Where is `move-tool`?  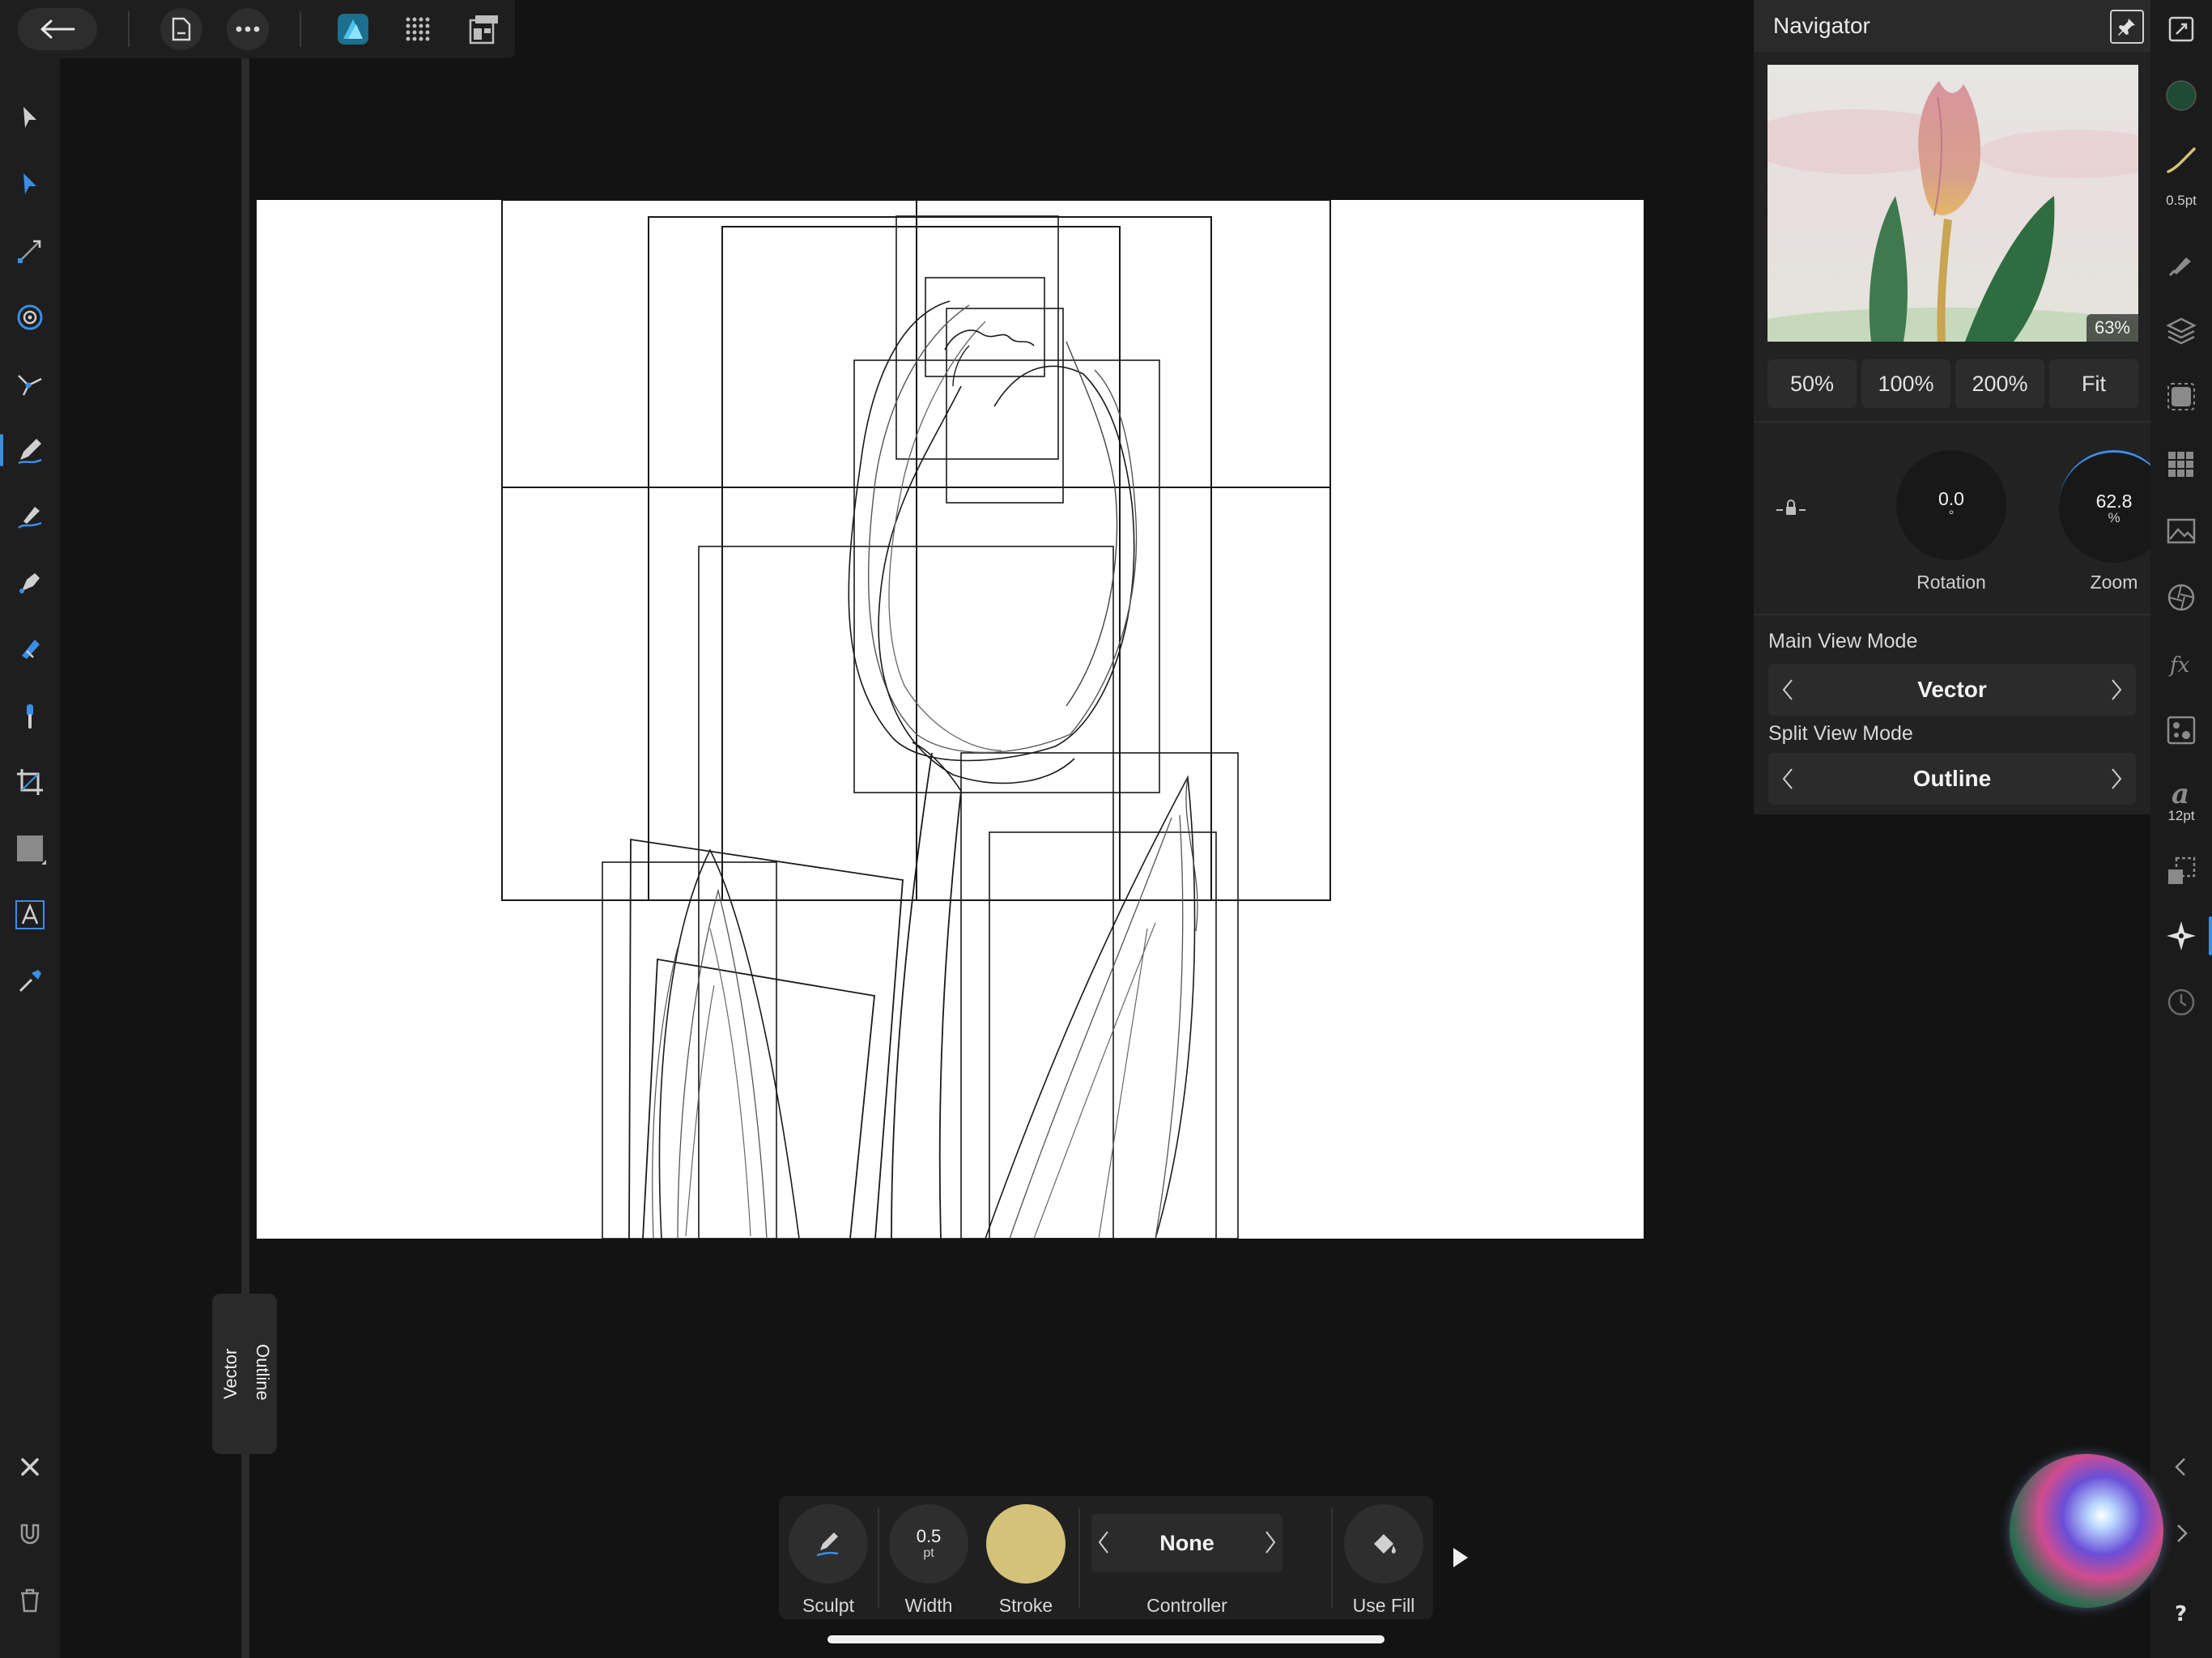
move-tool is located at coordinates (30, 118).